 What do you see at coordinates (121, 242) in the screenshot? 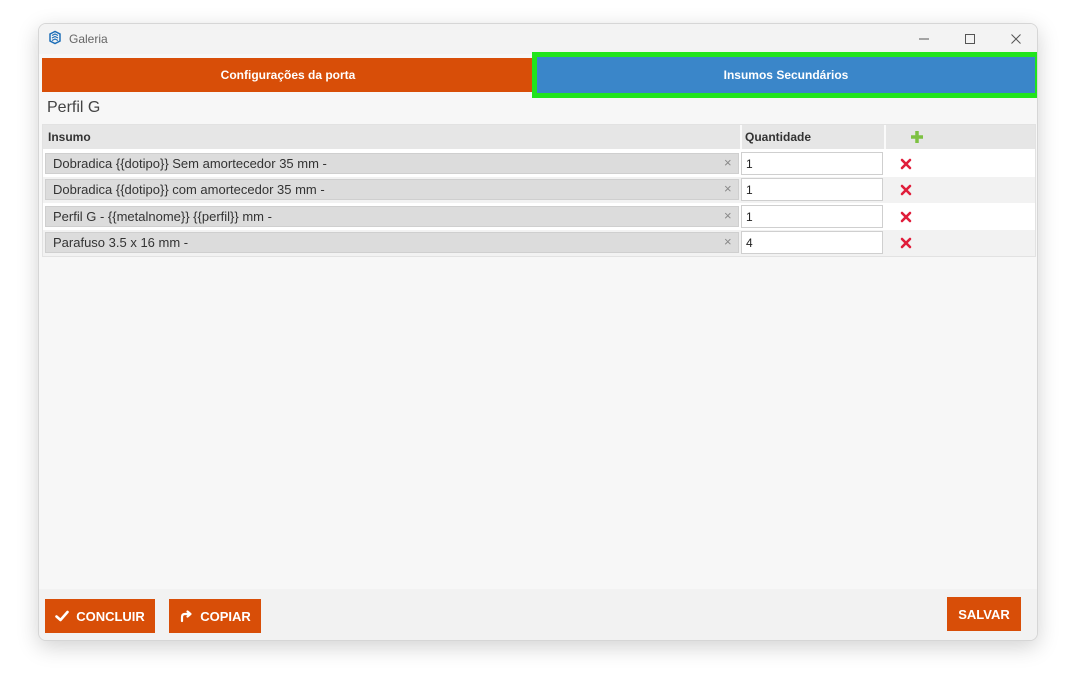
I see `insumo-select-value: Parafuso 3.5 x 16 mm -` at bounding box center [121, 242].